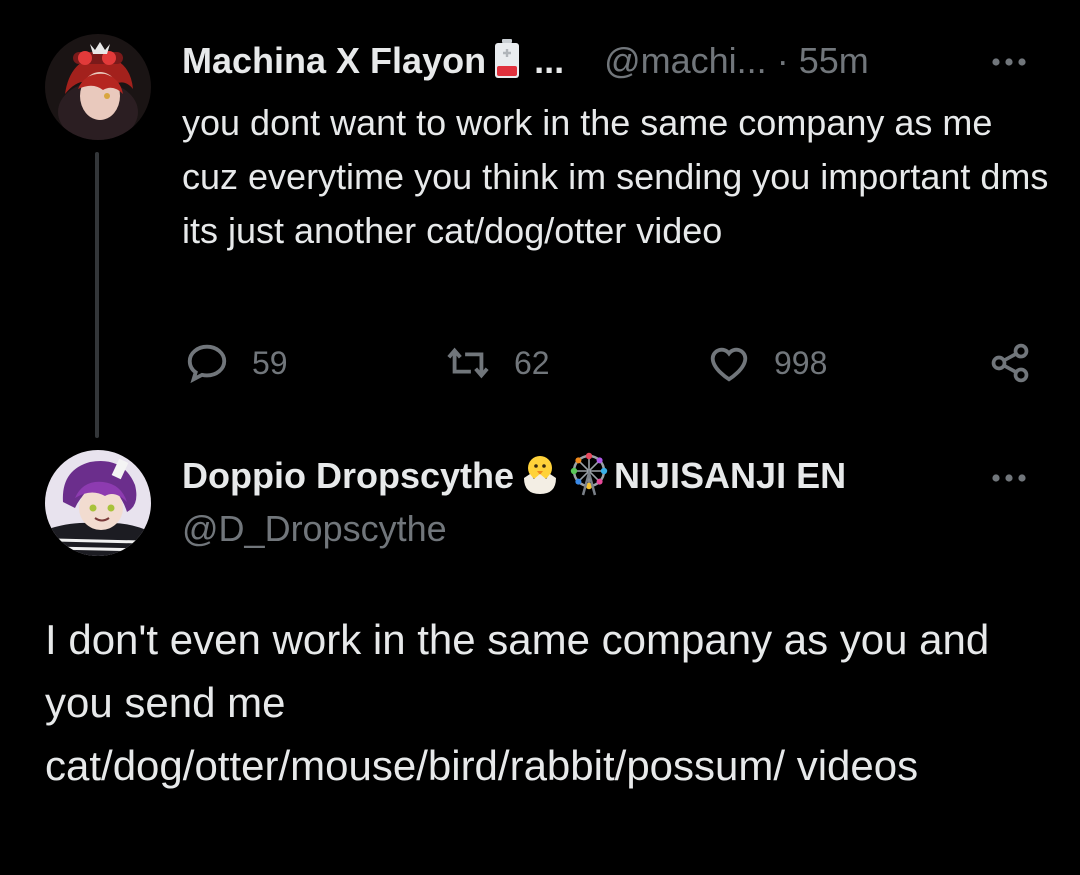 Image resolution: width=1080 pixels, height=875 pixels. Describe the element at coordinates (468, 363) in the screenshot. I see `retweet-icon` at that location.